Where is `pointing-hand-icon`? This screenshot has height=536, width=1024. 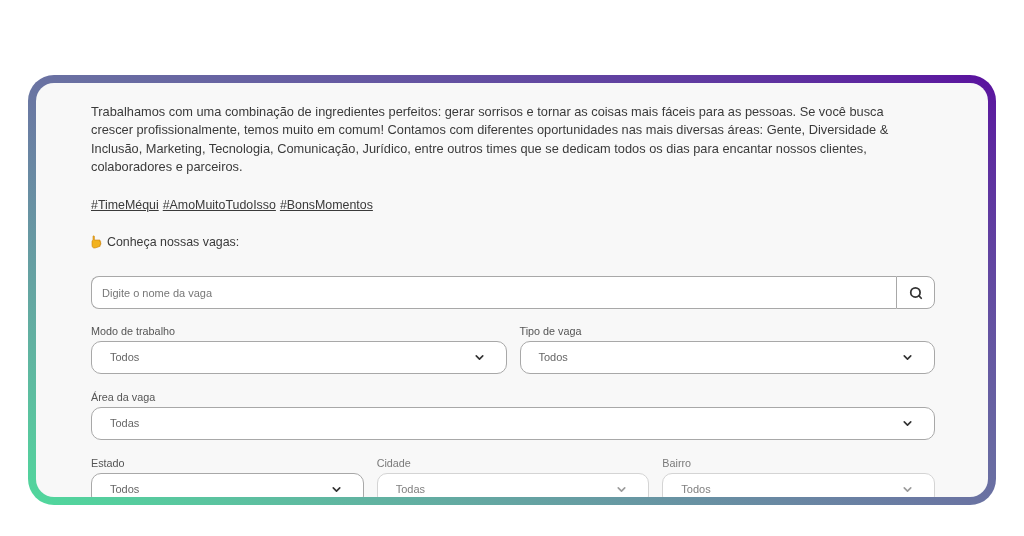
pointing-hand-icon is located at coordinates (97, 242).